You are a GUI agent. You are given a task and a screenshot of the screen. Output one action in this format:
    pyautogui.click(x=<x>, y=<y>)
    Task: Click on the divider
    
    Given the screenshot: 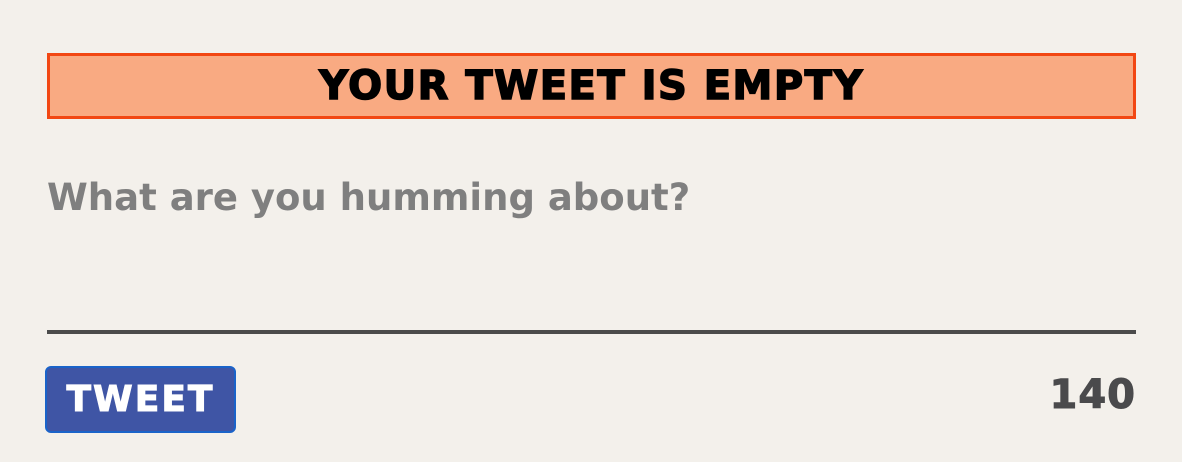 What is the action you would take?
    pyautogui.click(x=591, y=332)
    